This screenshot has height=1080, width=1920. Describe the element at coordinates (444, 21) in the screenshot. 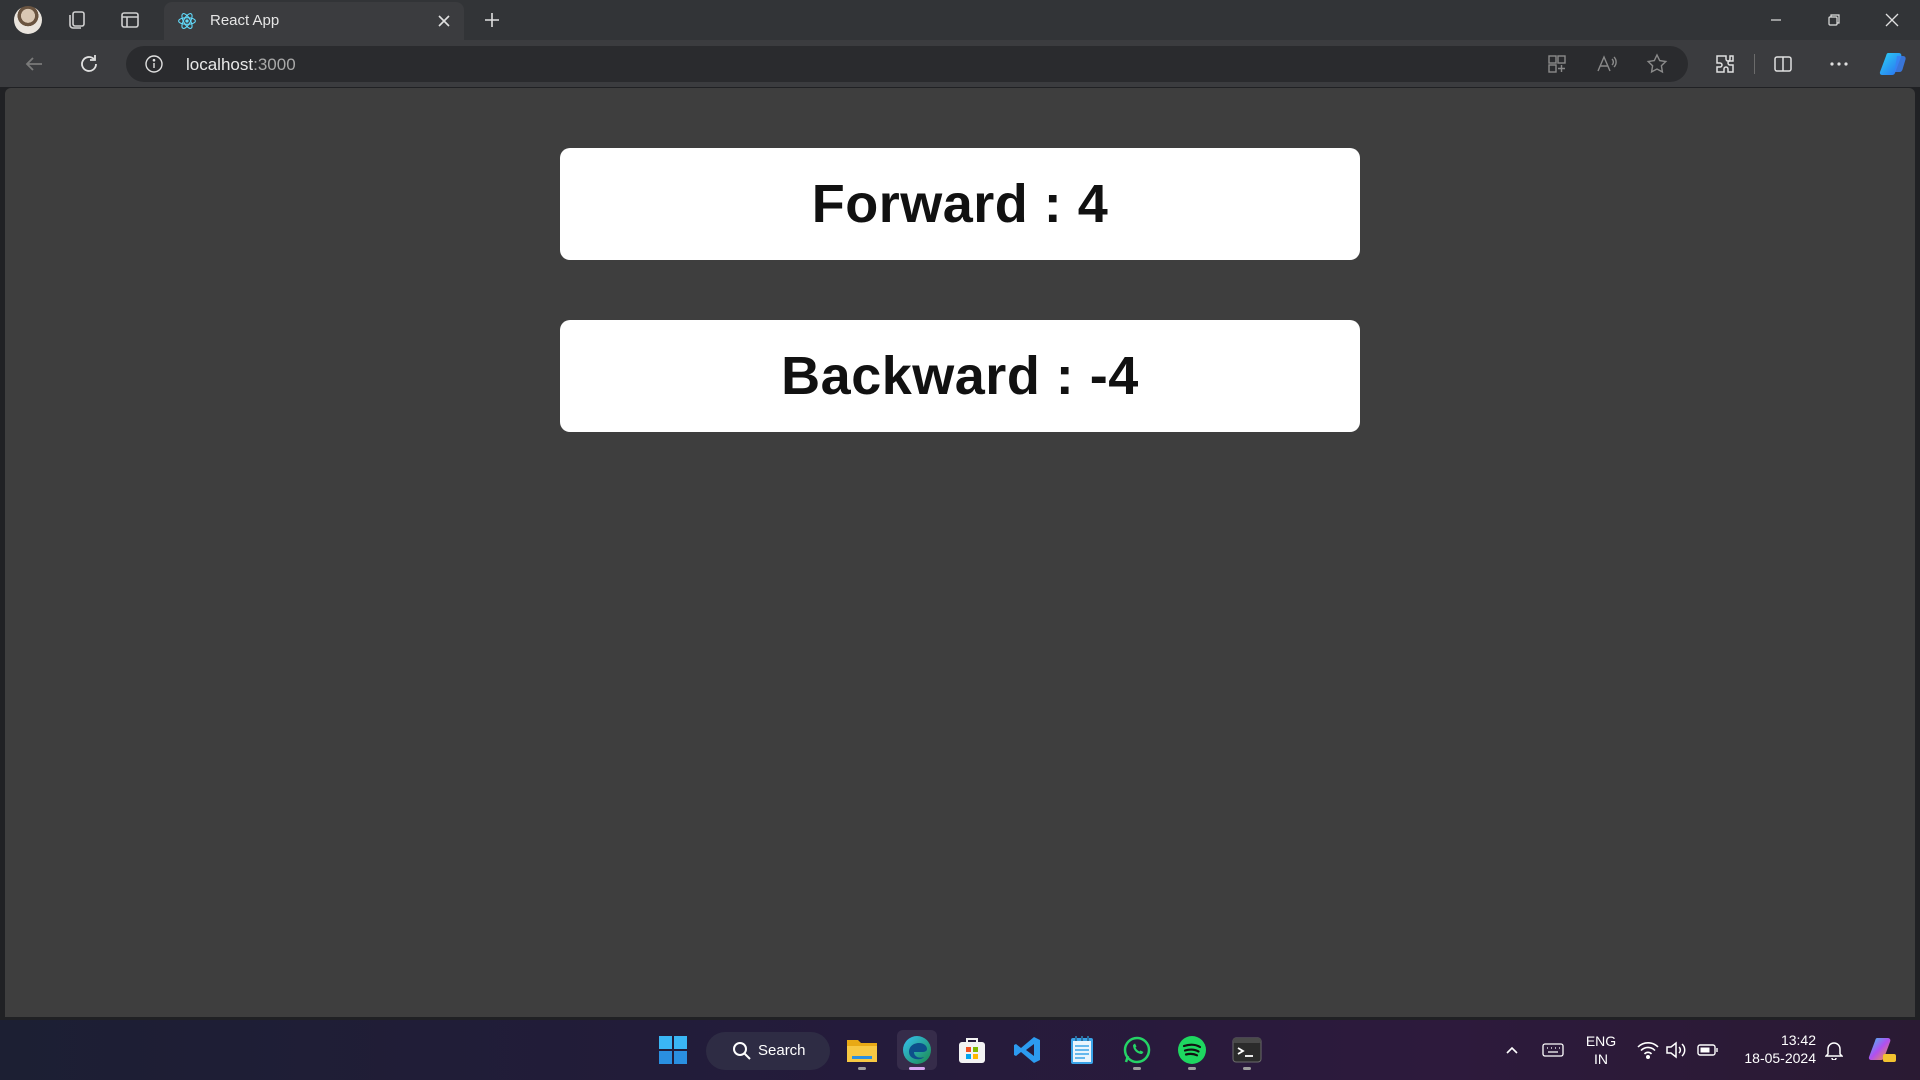

I see `close-tab-icon` at that location.